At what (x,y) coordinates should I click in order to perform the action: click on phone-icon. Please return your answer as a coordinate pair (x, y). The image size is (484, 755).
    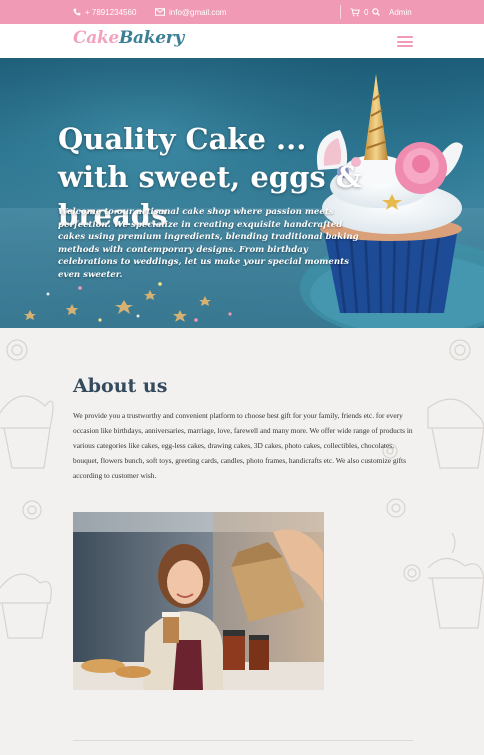
    Looking at the image, I should click on (77, 12).